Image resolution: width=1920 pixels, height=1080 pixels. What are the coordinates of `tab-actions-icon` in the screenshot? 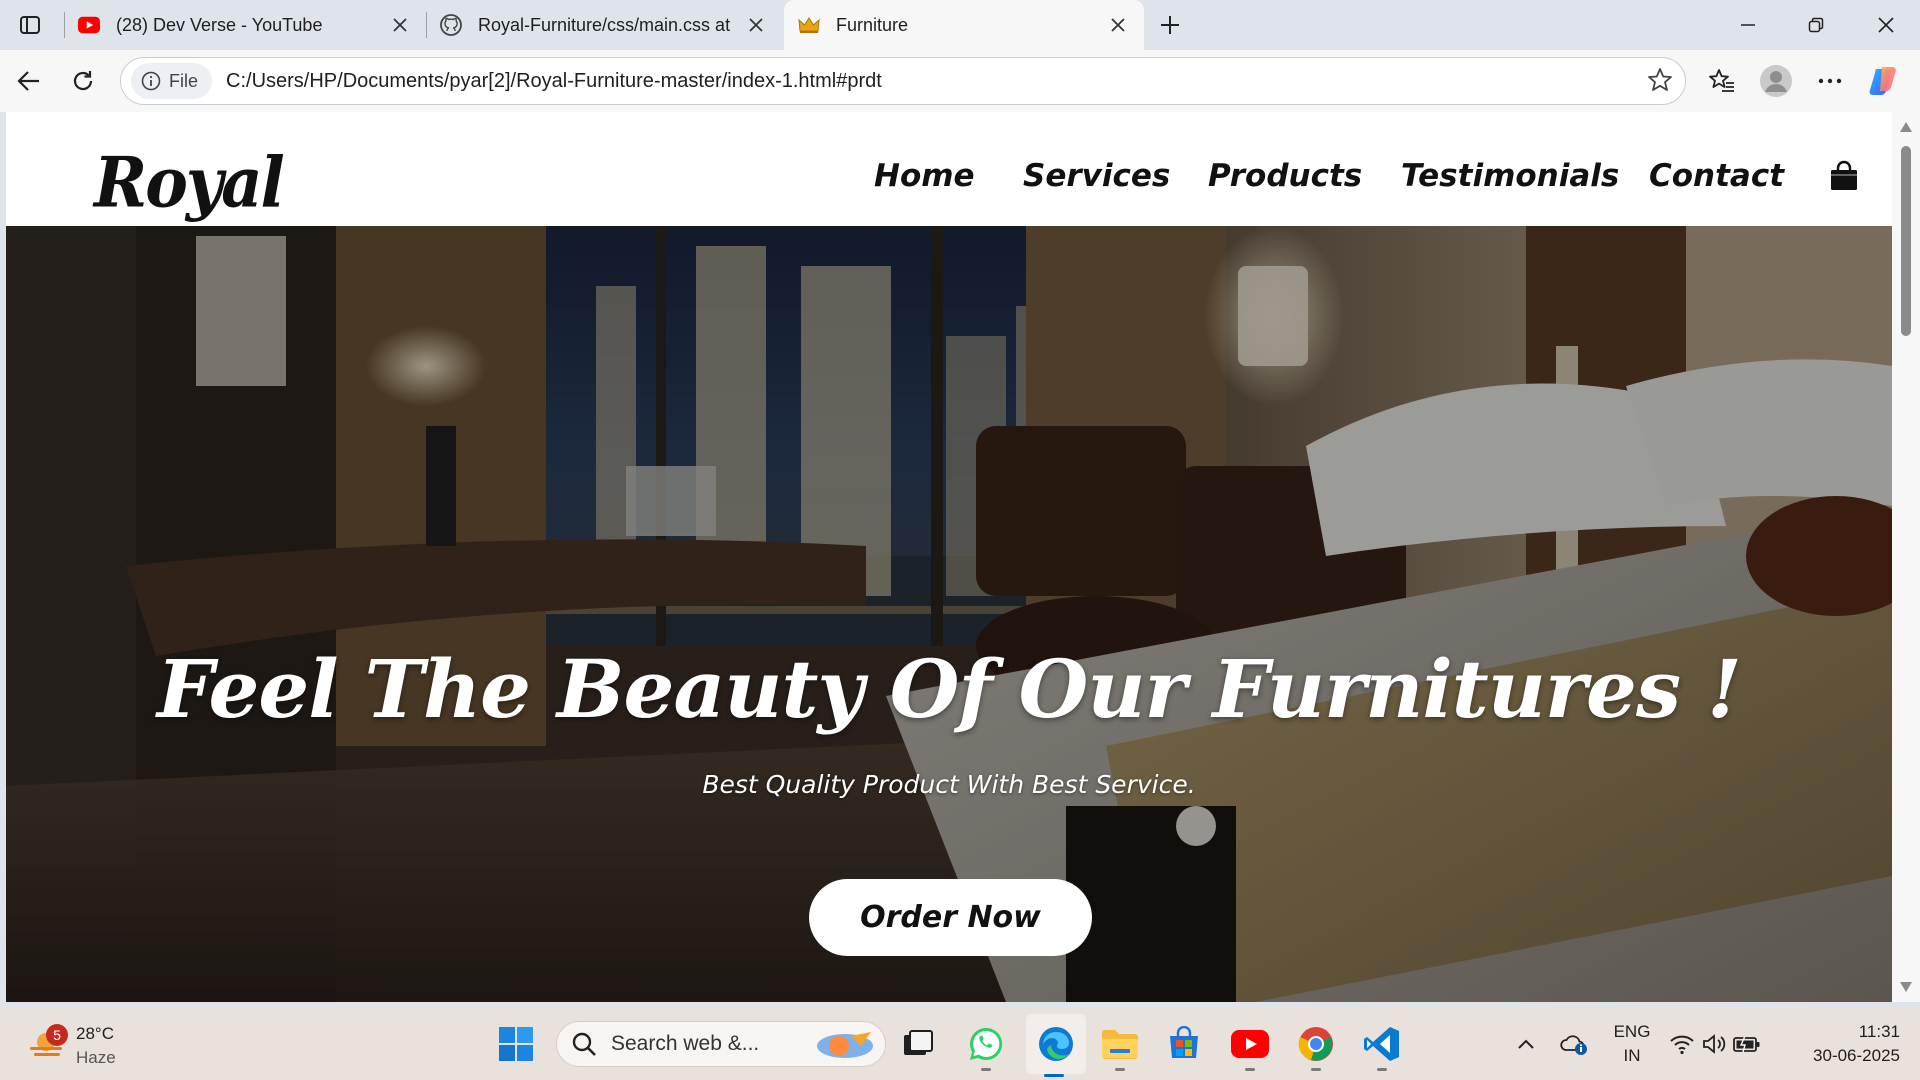 It's located at (30, 25).